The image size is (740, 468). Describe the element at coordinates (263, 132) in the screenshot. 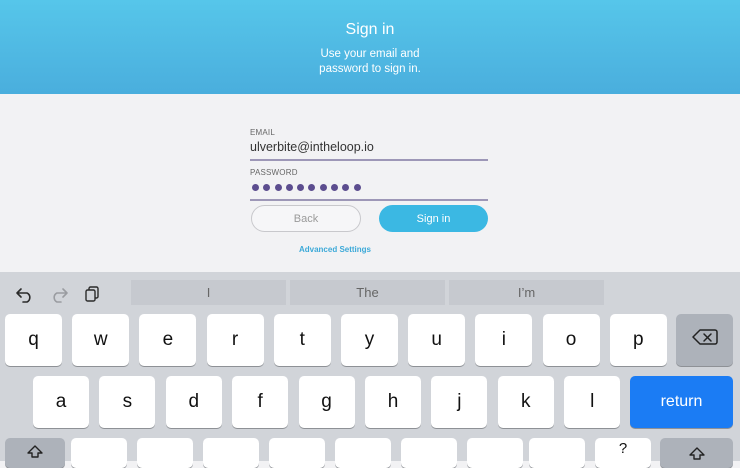

I see `email-label: EMAIL` at that location.